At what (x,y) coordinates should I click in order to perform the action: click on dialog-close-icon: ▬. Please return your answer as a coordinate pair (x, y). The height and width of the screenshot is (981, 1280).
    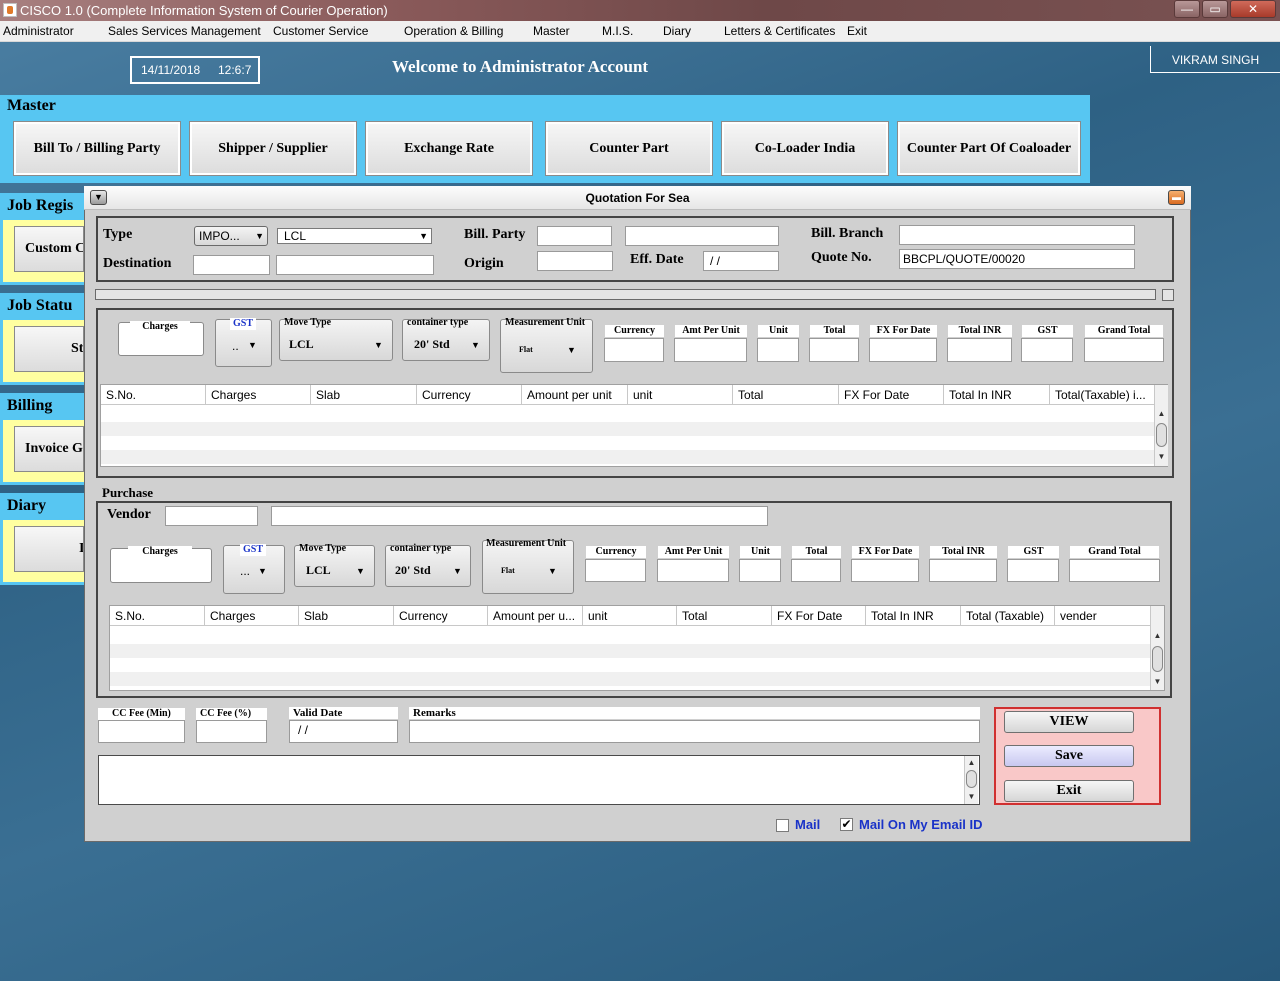
    Looking at the image, I should click on (1176, 197).